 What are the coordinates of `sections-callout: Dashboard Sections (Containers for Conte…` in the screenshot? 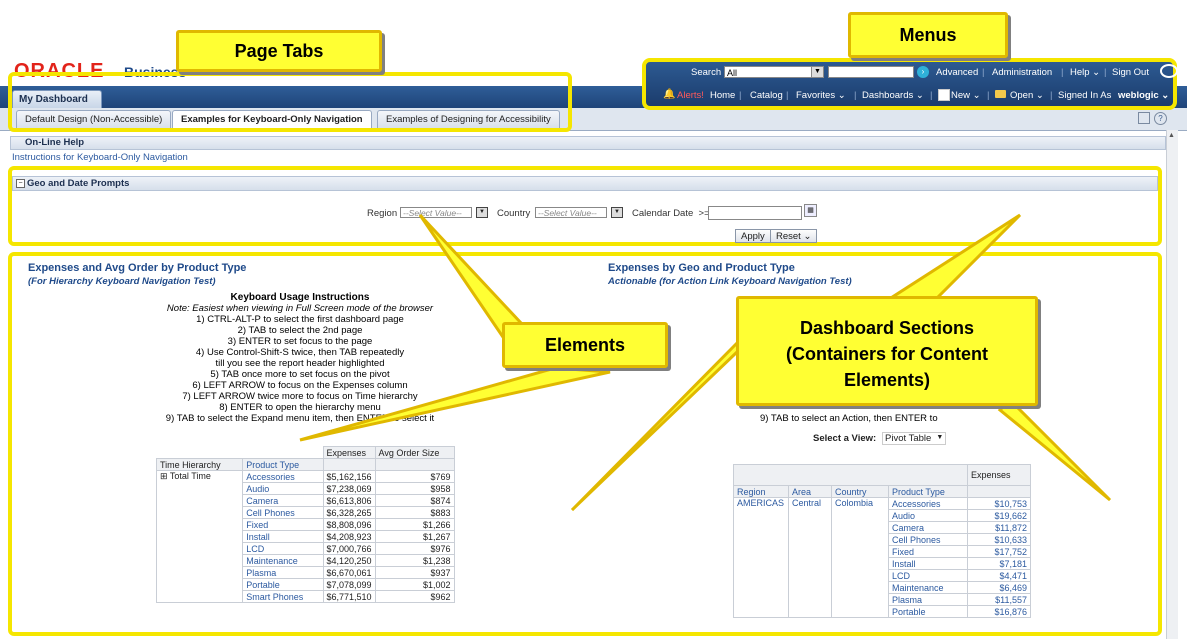 It's located at (887, 351).